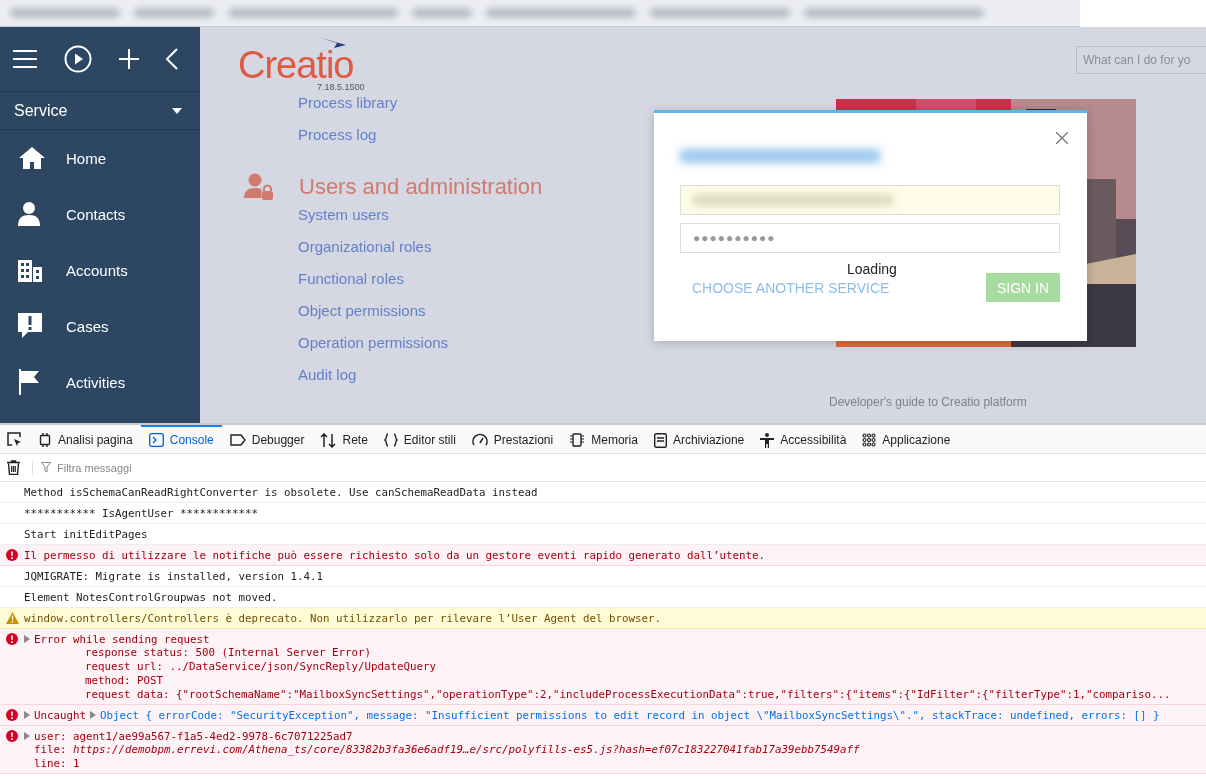 Image resolution: width=1206 pixels, height=779 pixels. Describe the element at coordinates (767, 440) in the screenshot. I see `accessibility-icon` at that location.